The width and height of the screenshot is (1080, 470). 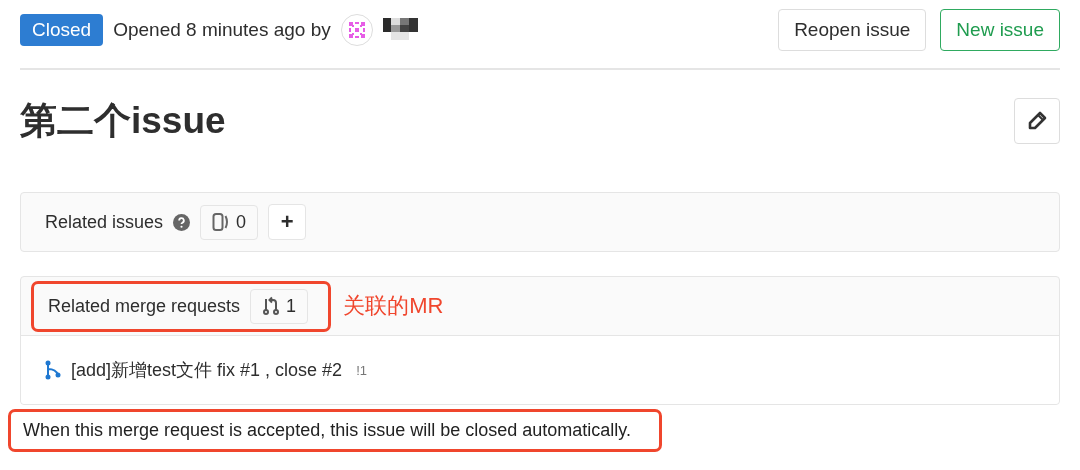 What do you see at coordinates (1000, 30) in the screenshot?
I see `new-issue-button: New issue` at bounding box center [1000, 30].